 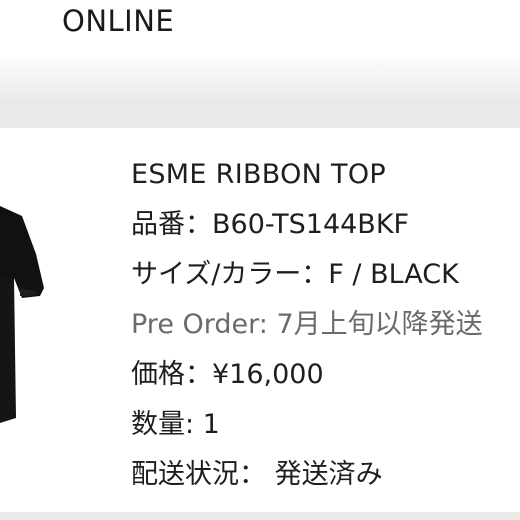 What do you see at coordinates (175, 424) in the screenshot?
I see `quantity: 数量: 1` at bounding box center [175, 424].